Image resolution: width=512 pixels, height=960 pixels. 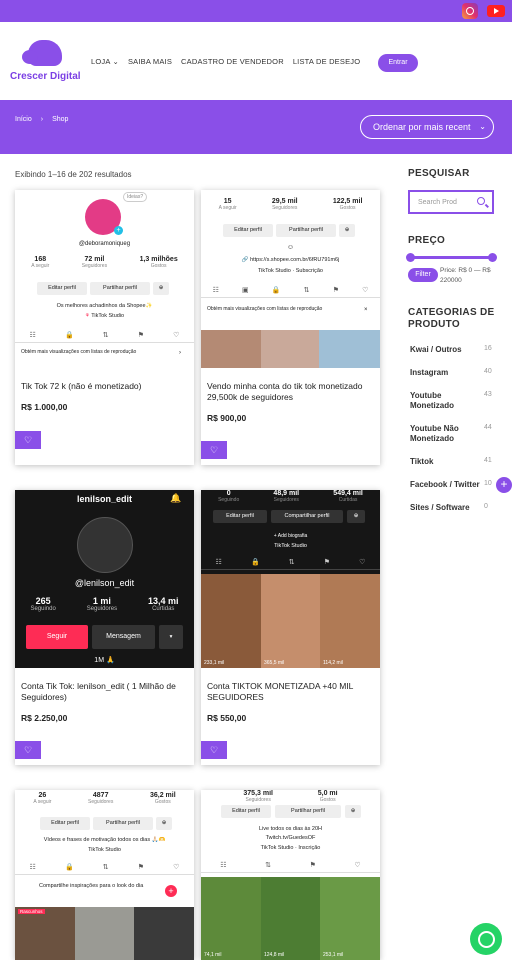 I want to click on repost-icon: ⇅, so click(x=268, y=865).